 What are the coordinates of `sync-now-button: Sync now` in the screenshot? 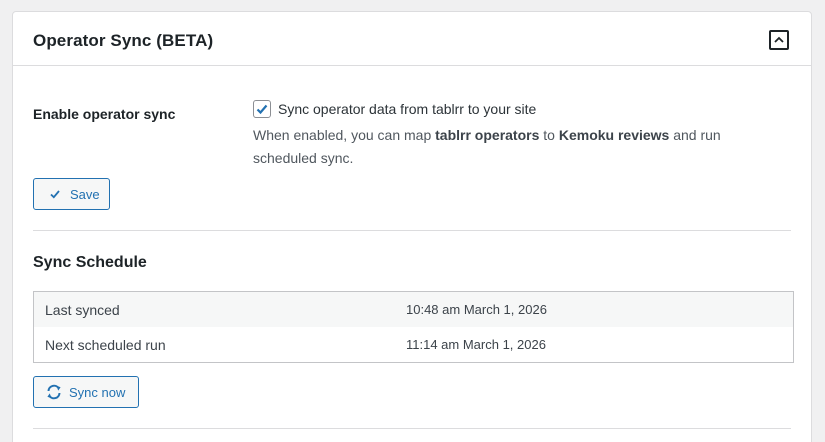 It's located at (86, 392).